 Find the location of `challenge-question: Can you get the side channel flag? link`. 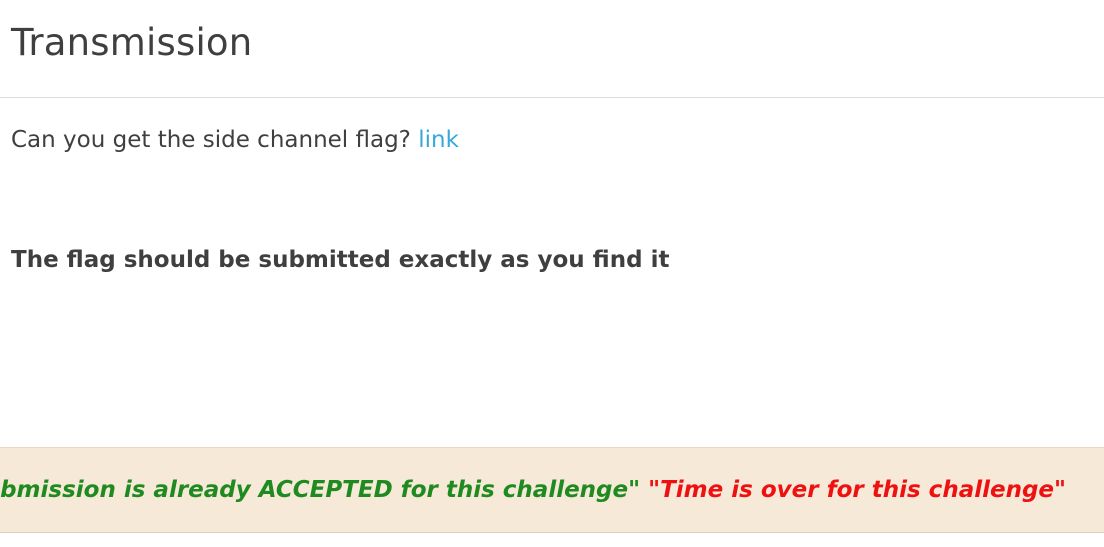

challenge-question: Can you get the side channel flag? link is located at coordinates (235, 140).